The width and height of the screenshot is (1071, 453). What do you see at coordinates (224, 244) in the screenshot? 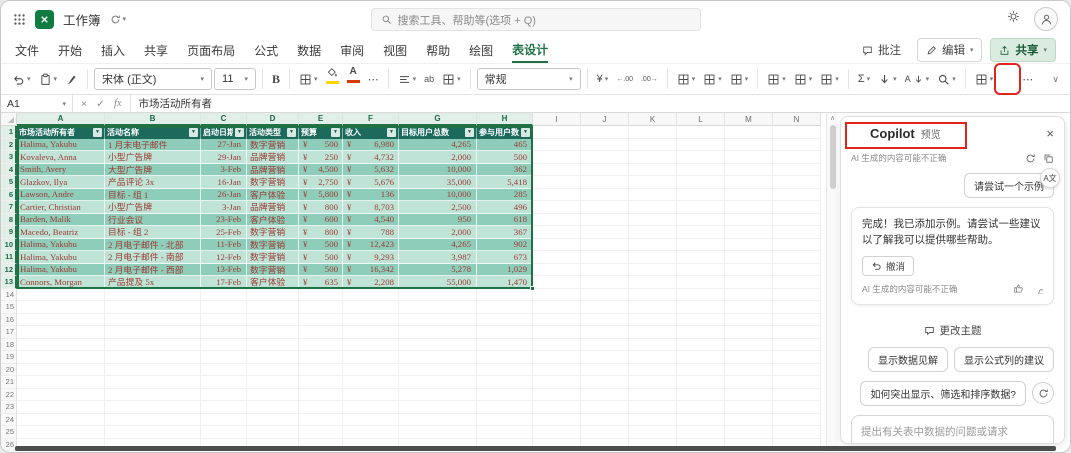
I see `cell: 11-Feb` at bounding box center [224, 244].